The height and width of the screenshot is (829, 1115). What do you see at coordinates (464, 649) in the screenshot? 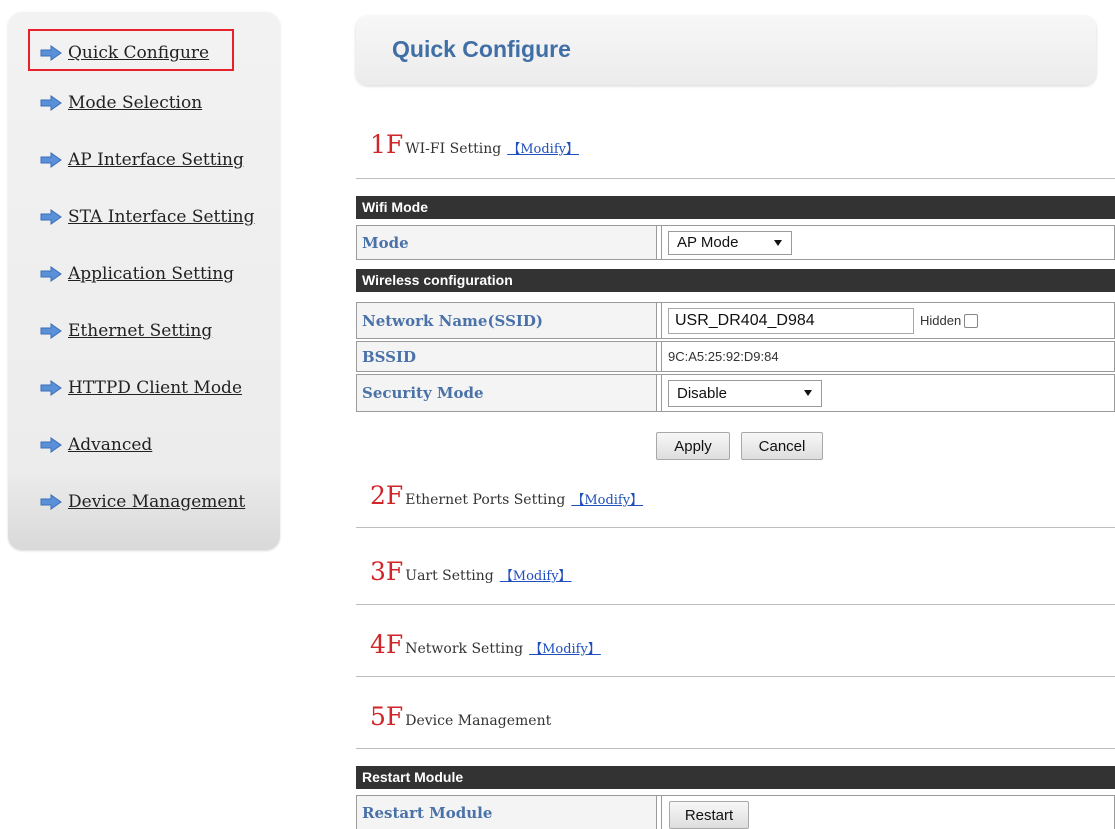
I see `section-title: Network Setting` at bounding box center [464, 649].